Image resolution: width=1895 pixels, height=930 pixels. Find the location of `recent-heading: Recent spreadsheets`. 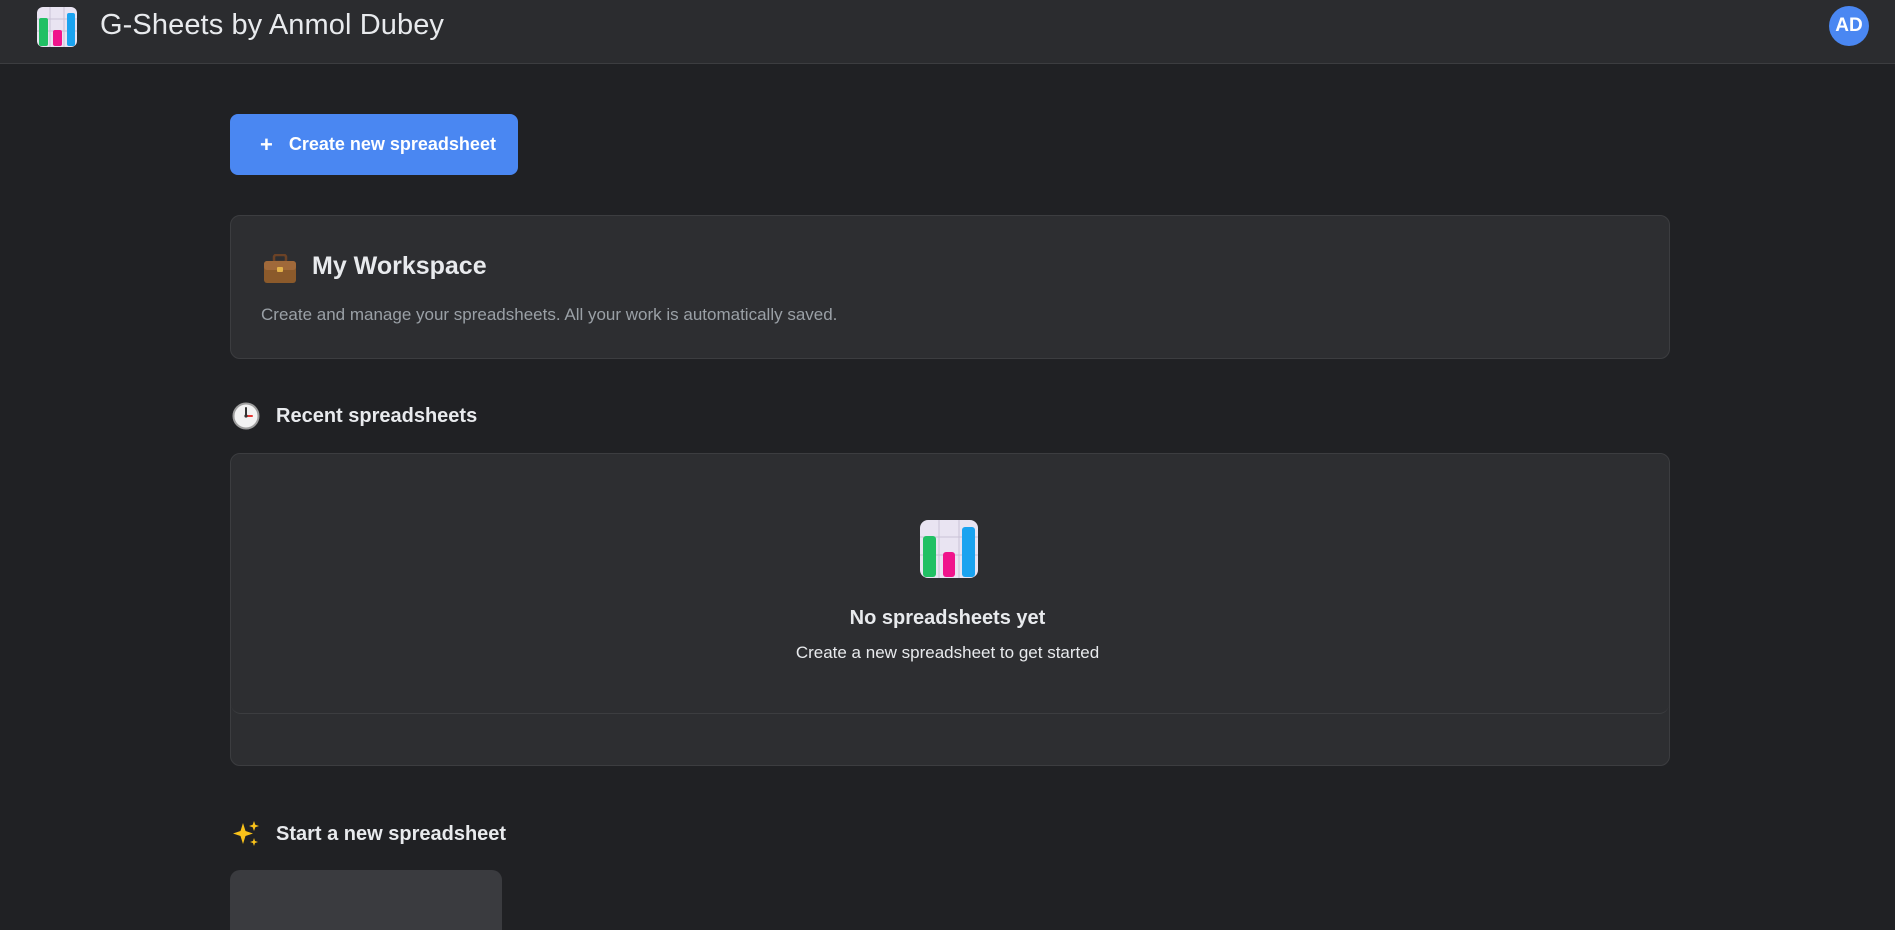

recent-heading: Recent spreadsheets is located at coordinates (377, 415).